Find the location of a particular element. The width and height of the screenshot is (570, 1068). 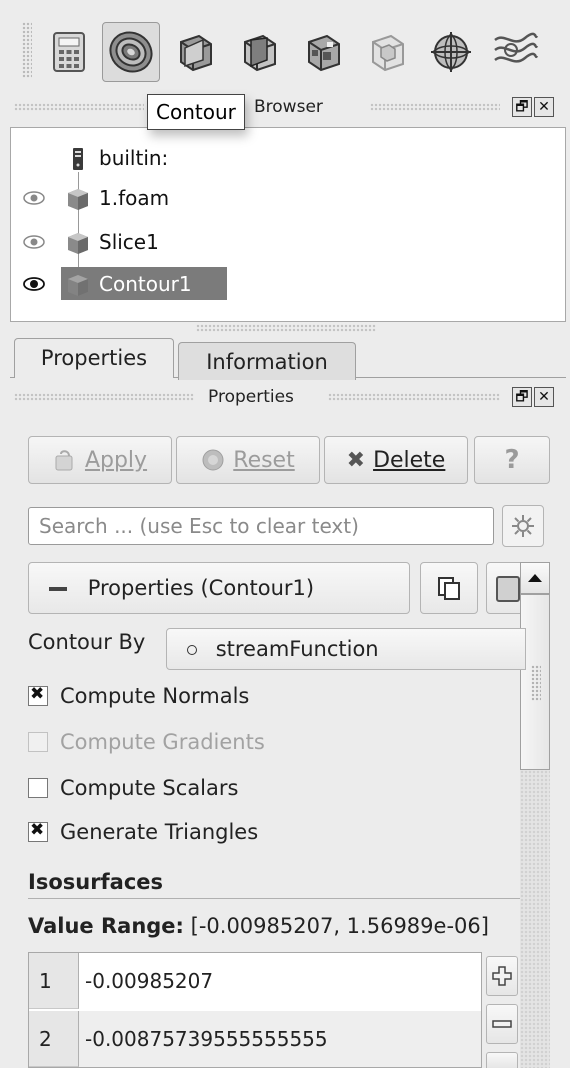

gear-icon is located at coordinates (523, 526).